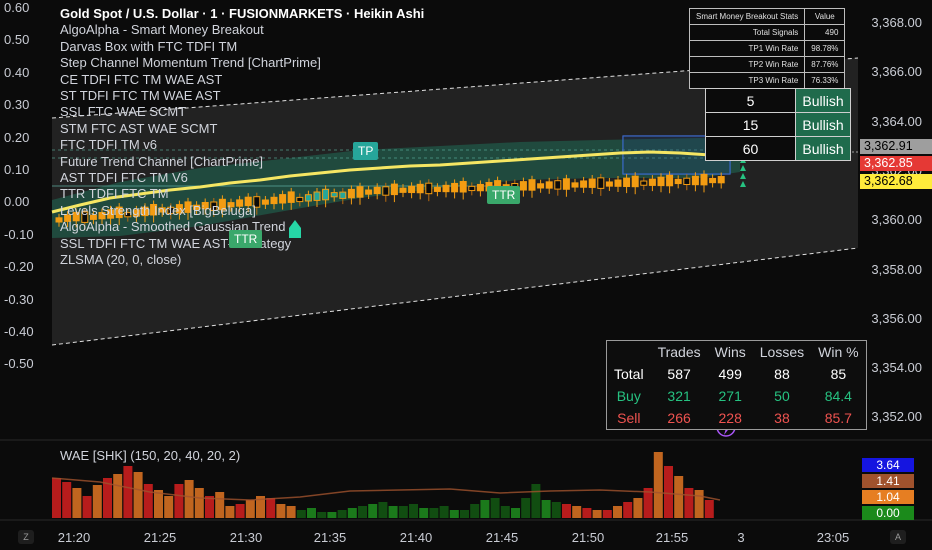  What do you see at coordinates (782, 396) in the screenshot?
I see `perf-cell: 50` at bounding box center [782, 396].